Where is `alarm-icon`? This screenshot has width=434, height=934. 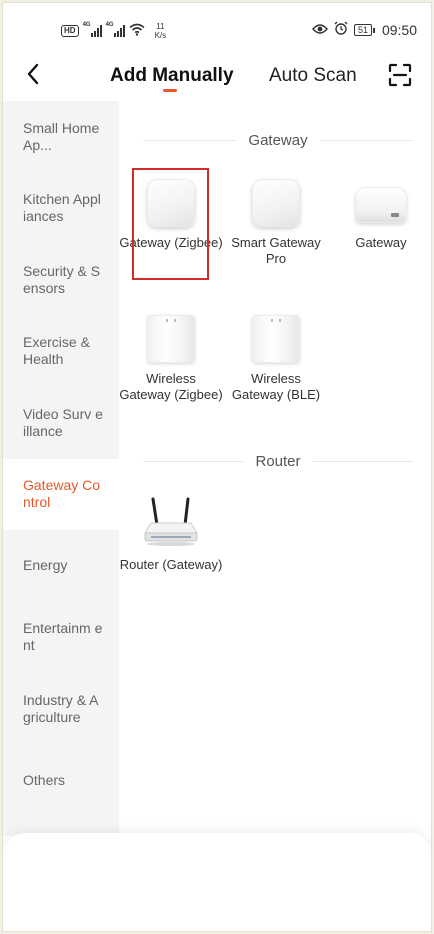 alarm-icon is located at coordinates (341, 29).